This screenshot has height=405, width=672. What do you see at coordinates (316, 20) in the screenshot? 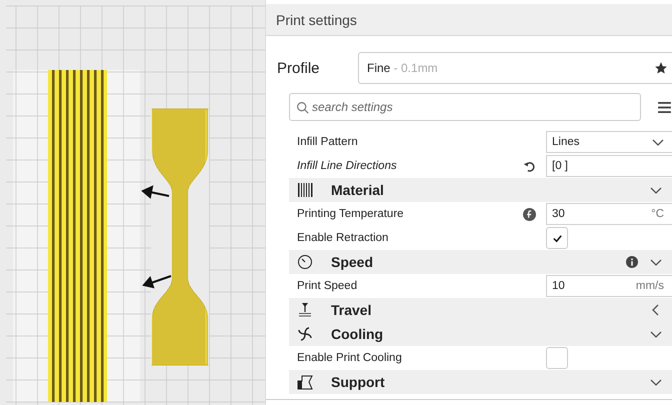
I see `panel-title: Print settings` at bounding box center [316, 20].